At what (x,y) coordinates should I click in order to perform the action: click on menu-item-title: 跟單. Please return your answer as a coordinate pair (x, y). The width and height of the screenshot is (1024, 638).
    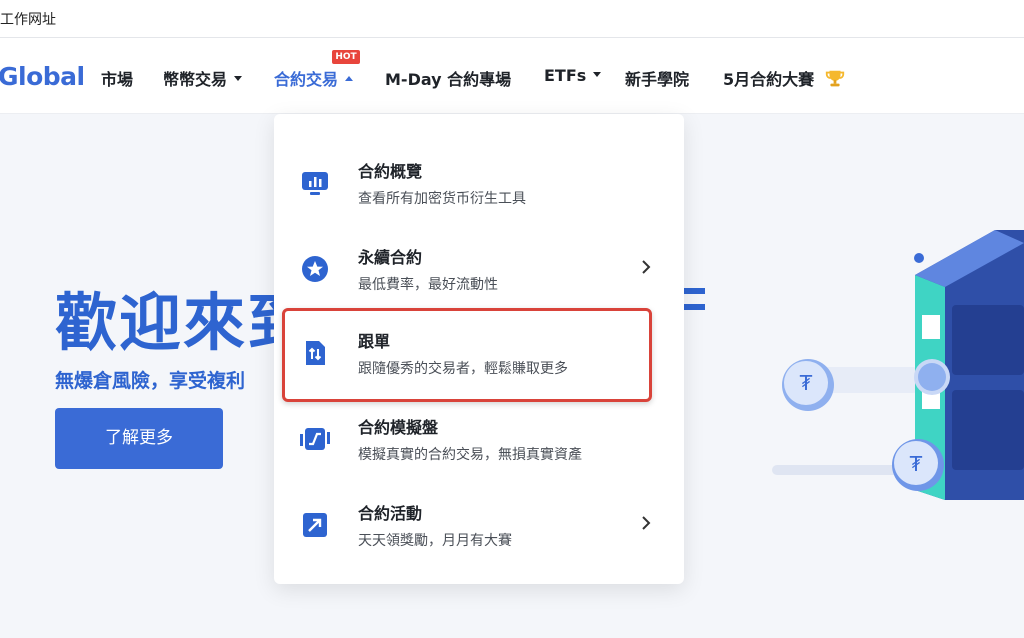
    Looking at the image, I should click on (374, 341).